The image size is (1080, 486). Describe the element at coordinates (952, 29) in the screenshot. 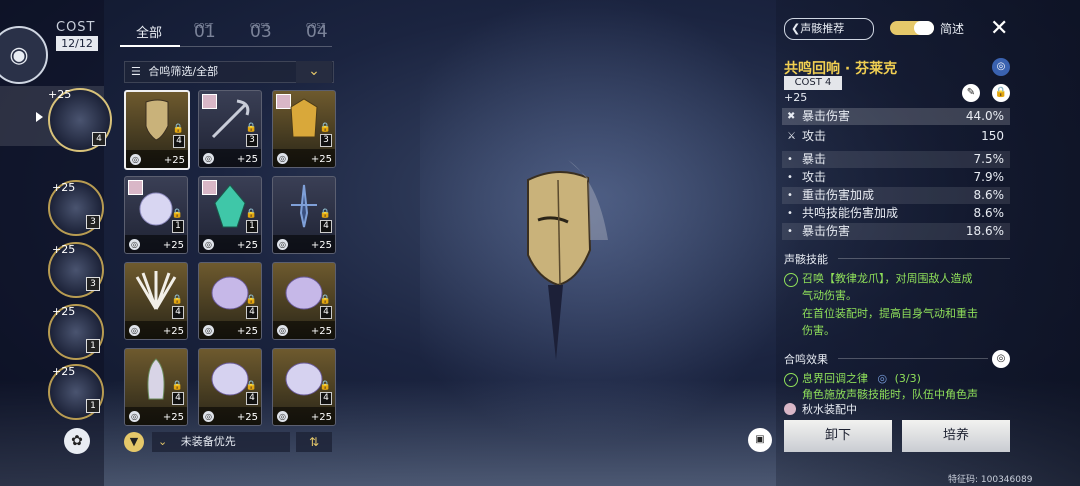

I see `brief-toggle-label: 简述` at that location.